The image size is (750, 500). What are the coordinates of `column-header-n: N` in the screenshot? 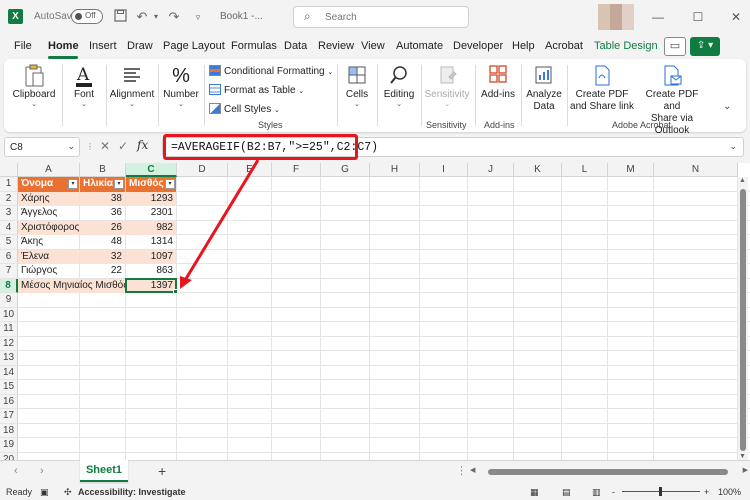 It's located at (696, 170).